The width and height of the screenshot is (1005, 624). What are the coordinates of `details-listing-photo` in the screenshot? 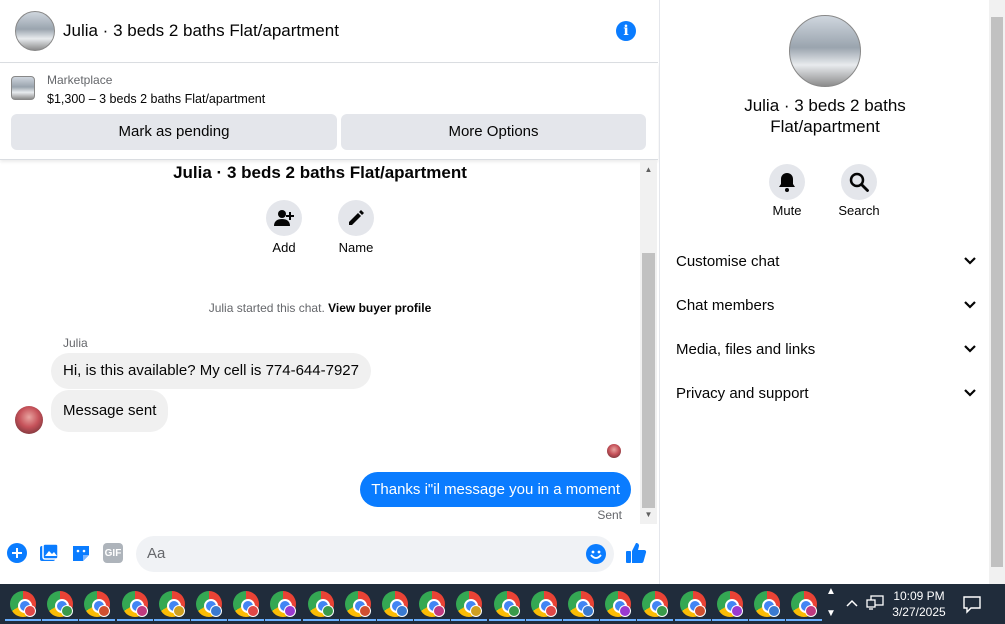 It's located at (825, 51).